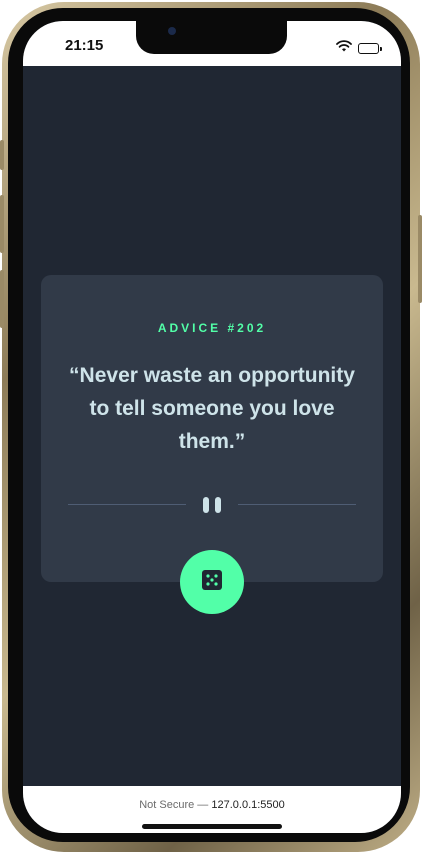 The width and height of the screenshot is (422, 854). I want to click on status-time: 21:15, so click(84, 45).